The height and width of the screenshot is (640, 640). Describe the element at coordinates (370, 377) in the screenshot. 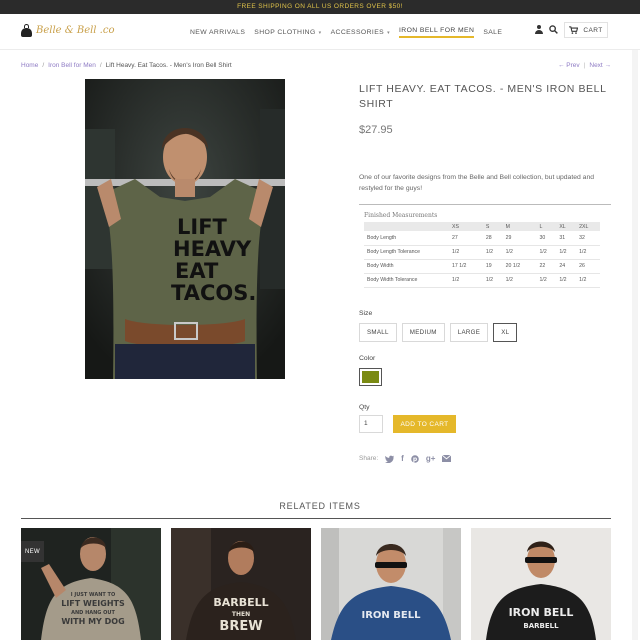

I see `color-swatch-olive` at that location.